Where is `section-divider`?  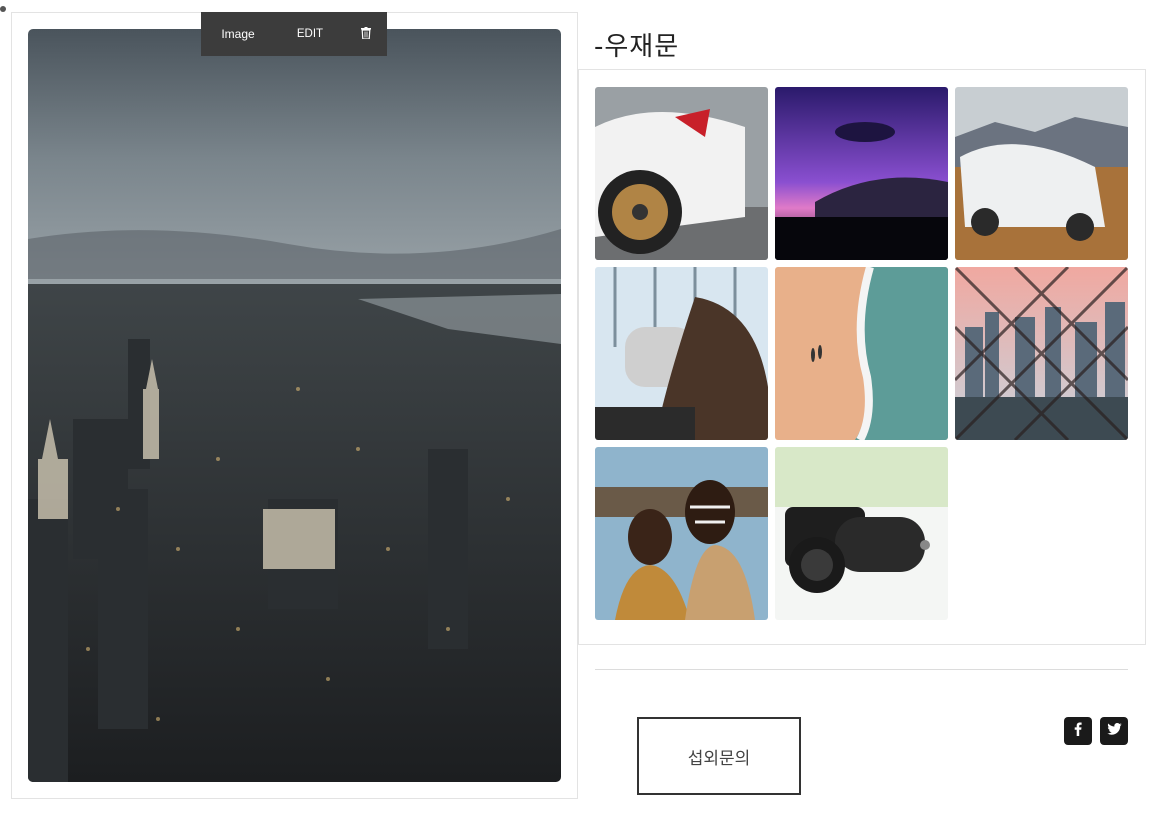
section-divider is located at coordinates (861, 669).